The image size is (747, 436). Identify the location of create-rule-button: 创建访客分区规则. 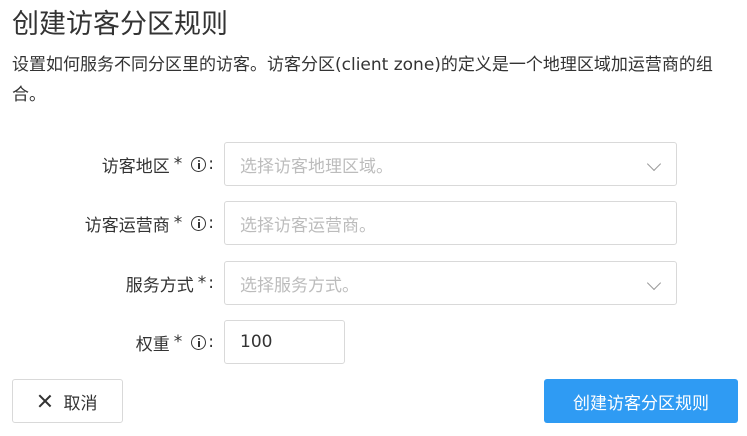
(641, 401).